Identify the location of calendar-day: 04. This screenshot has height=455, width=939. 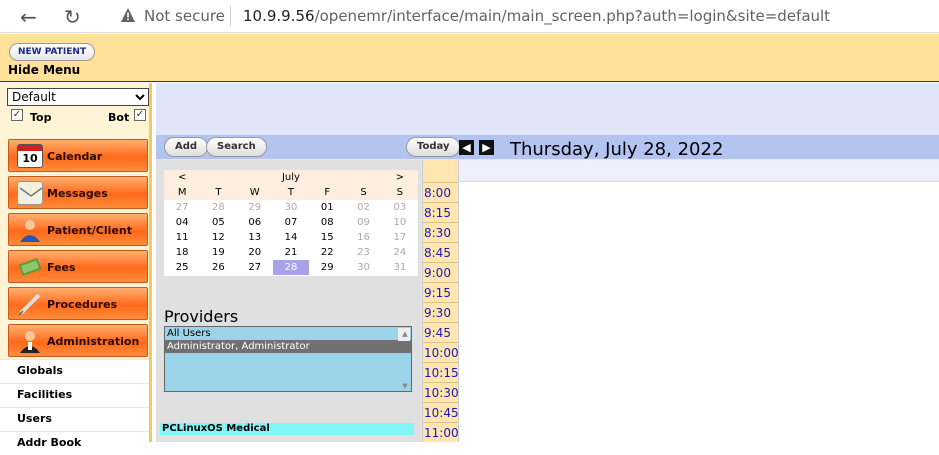
(182, 222).